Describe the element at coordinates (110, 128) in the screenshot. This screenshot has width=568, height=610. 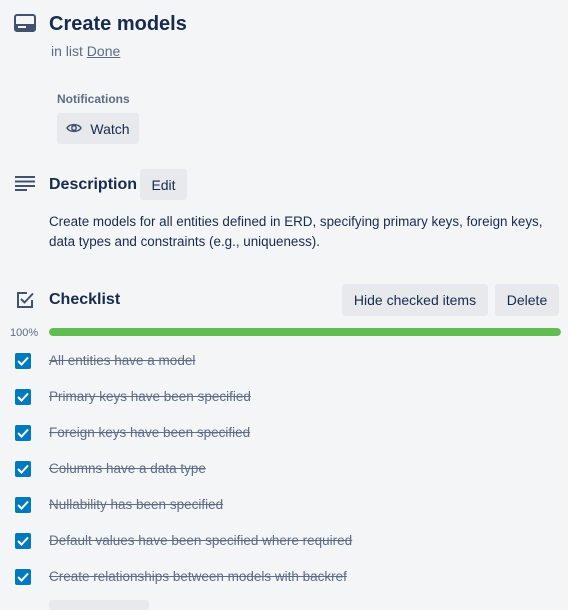
I see `watch-label: Watch` at that location.